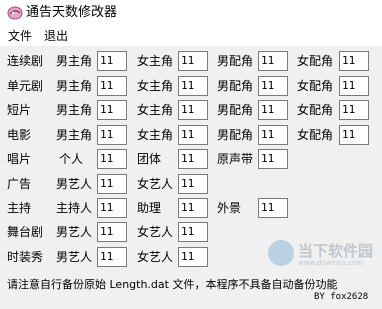  I want to click on category-label-unit-drama: 单元剧, so click(25, 86).